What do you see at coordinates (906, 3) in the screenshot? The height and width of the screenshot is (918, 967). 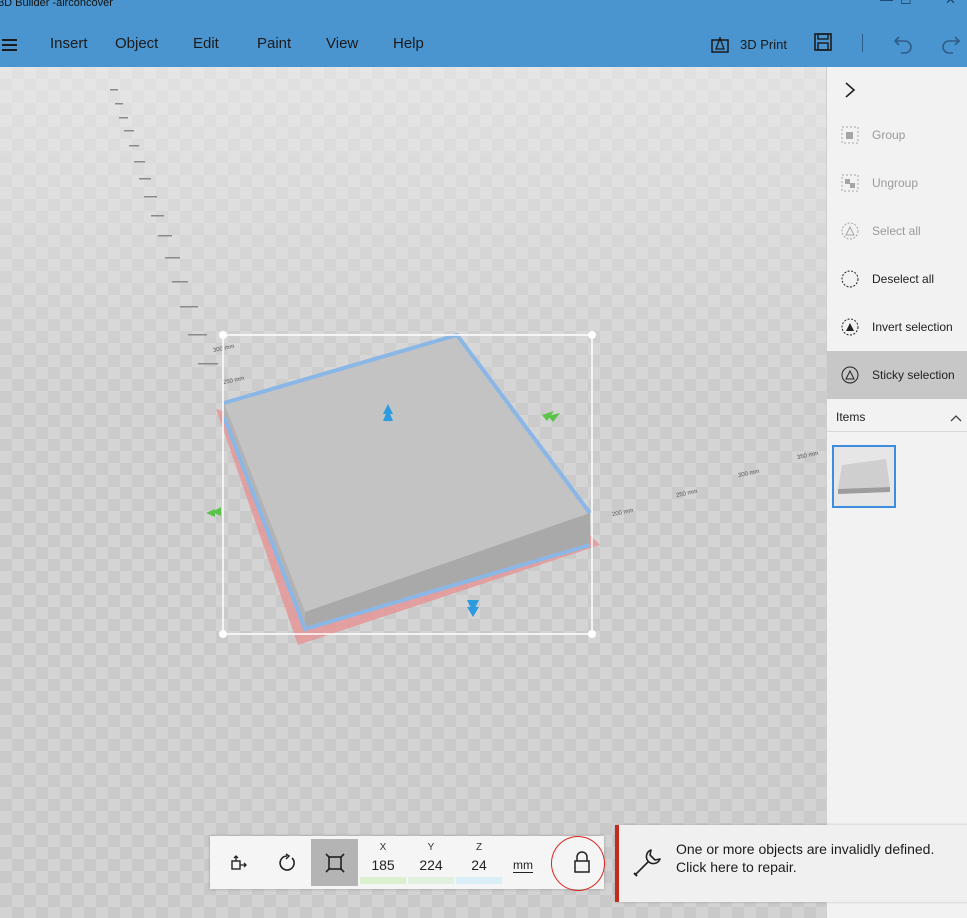 I see `maximize-button: ☐` at bounding box center [906, 3].